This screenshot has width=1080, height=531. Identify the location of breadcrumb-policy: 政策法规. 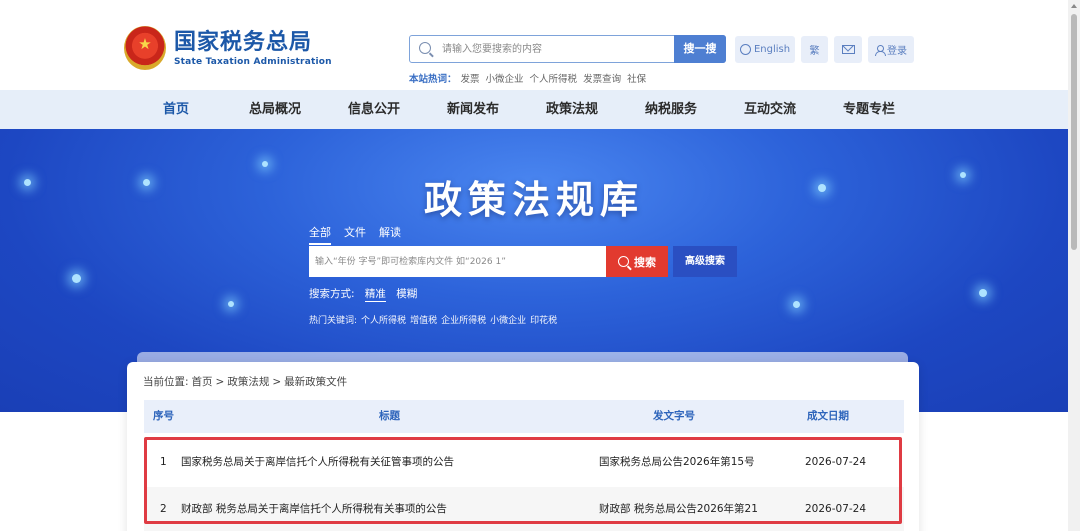
(248, 382).